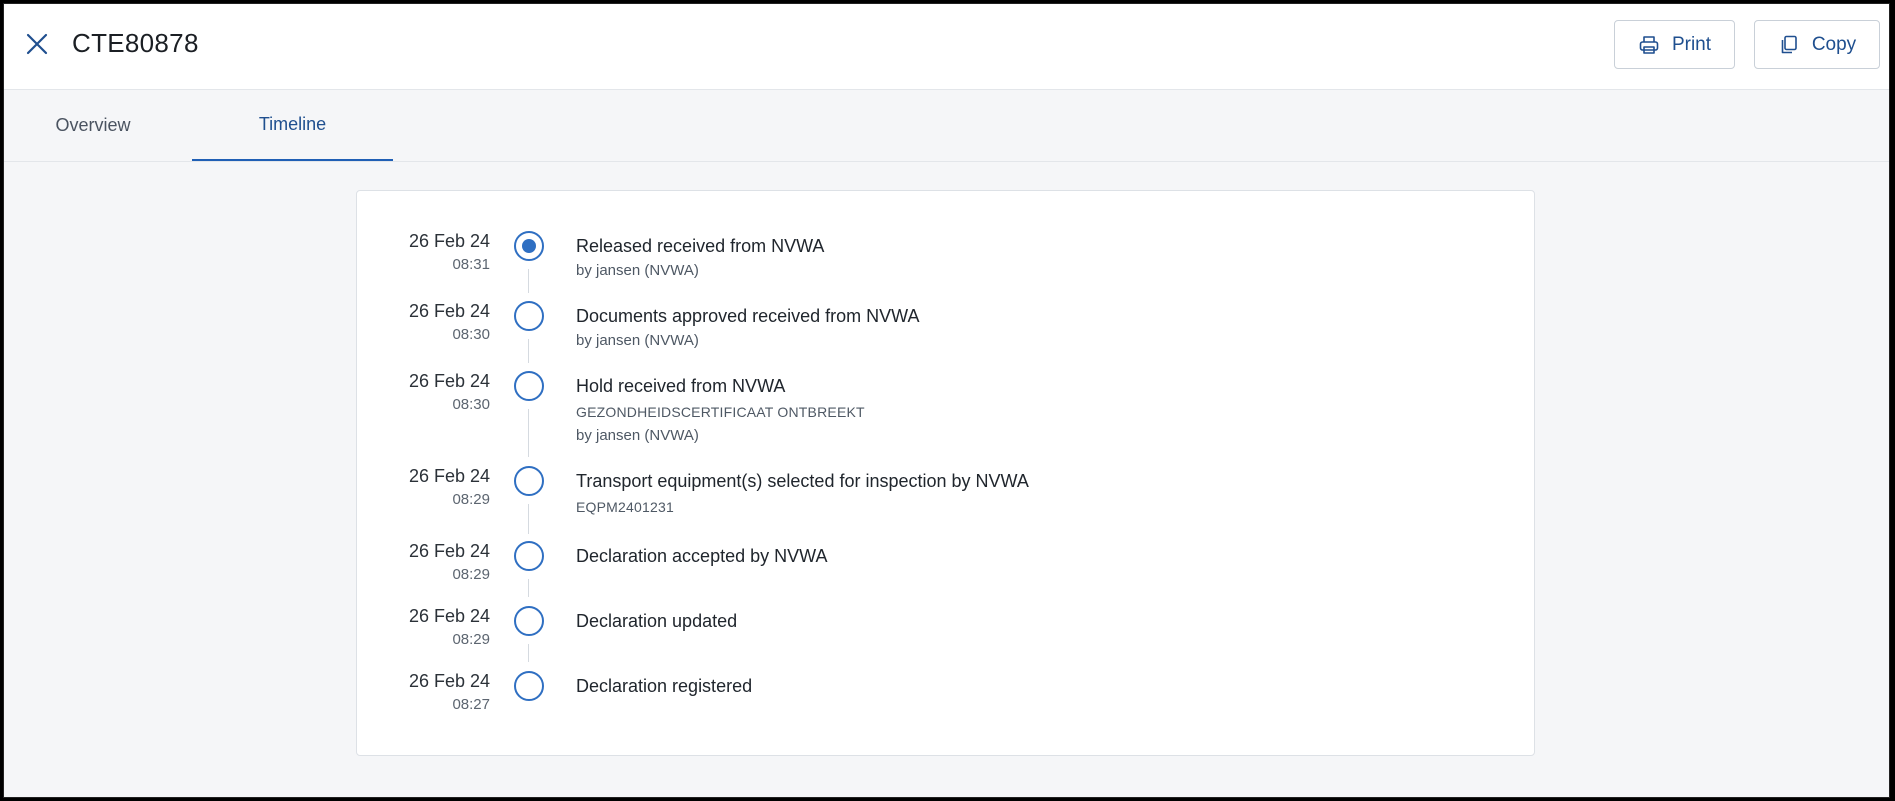 The height and width of the screenshot is (801, 1895). What do you see at coordinates (471, 704) in the screenshot?
I see `entry-time: 08:27` at bounding box center [471, 704].